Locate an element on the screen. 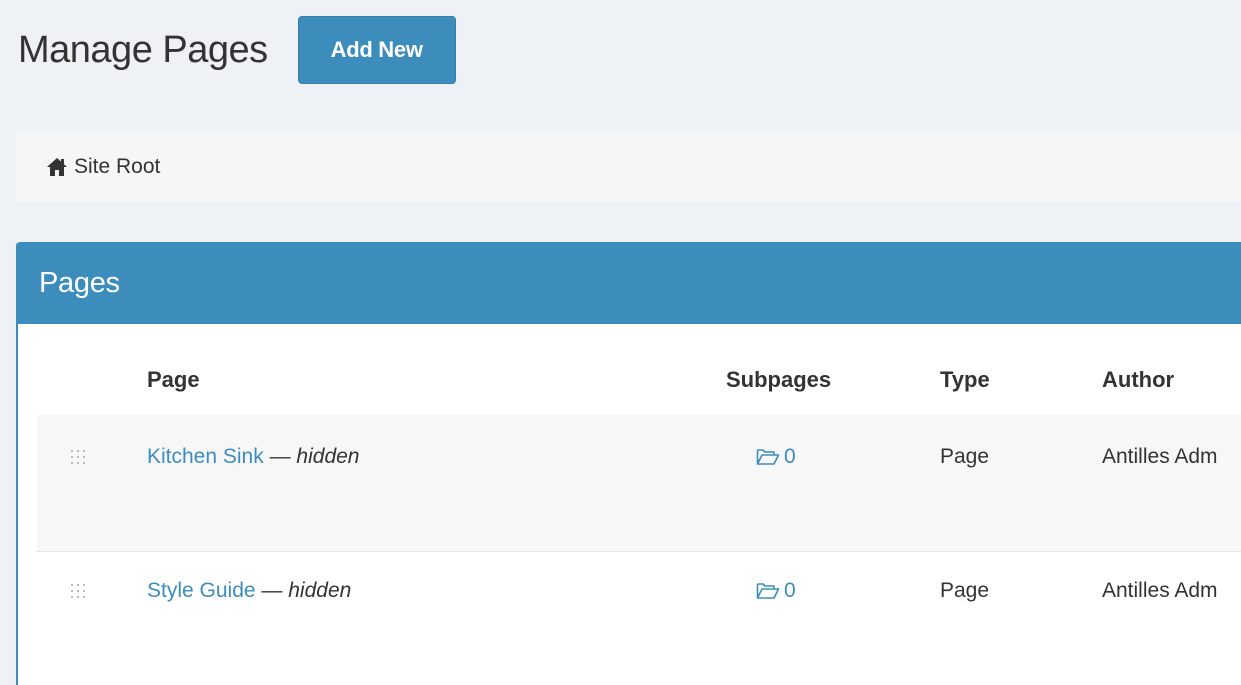 The width and height of the screenshot is (1241, 685). breadcrumb-label: Site Root is located at coordinates (117, 166).